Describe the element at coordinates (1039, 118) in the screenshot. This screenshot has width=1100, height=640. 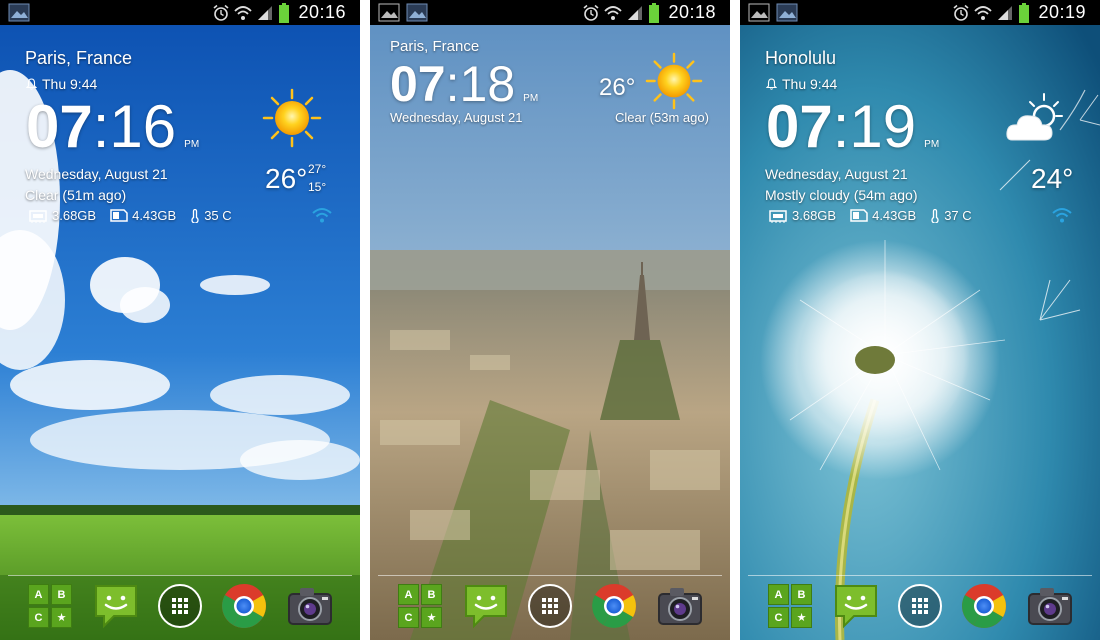
I see `partly-cloudy-icon` at that location.